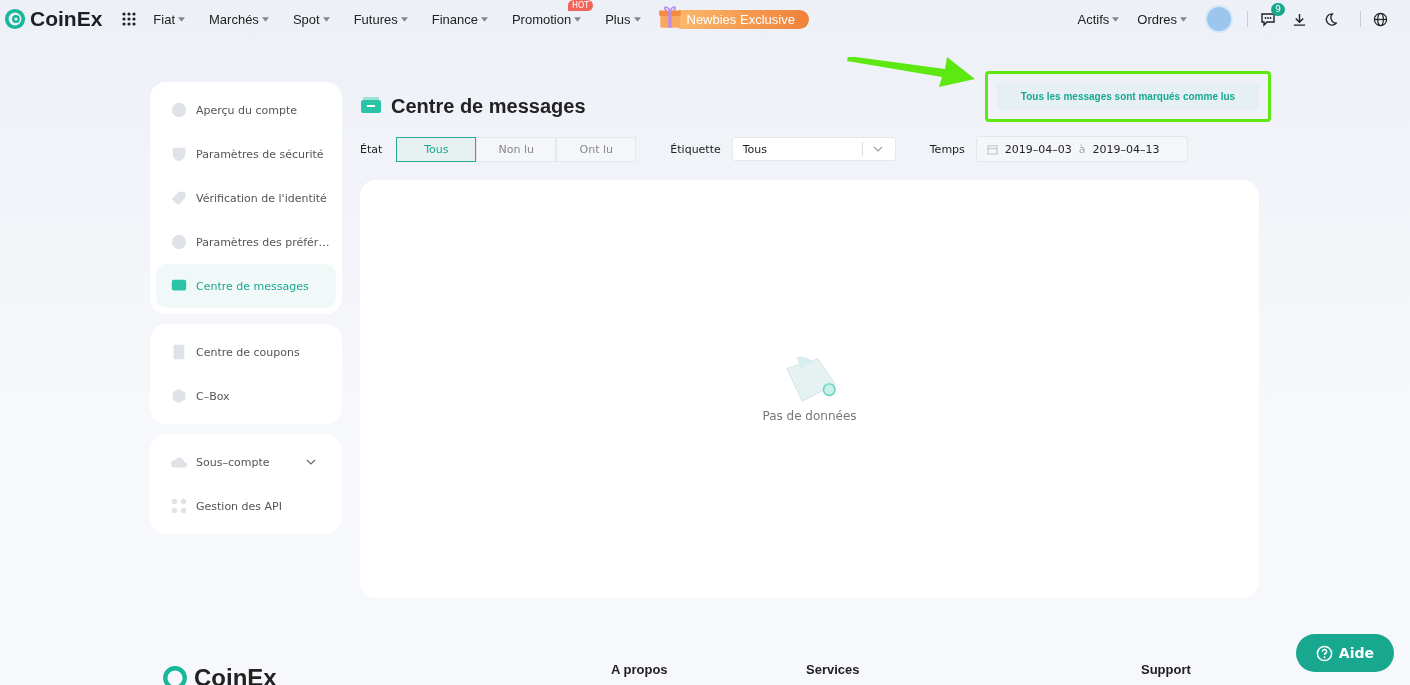 The height and width of the screenshot is (685, 1410). What do you see at coordinates (179, 198) in the screenshot?
I see `tag-icon` at bounding box center [179, 198].